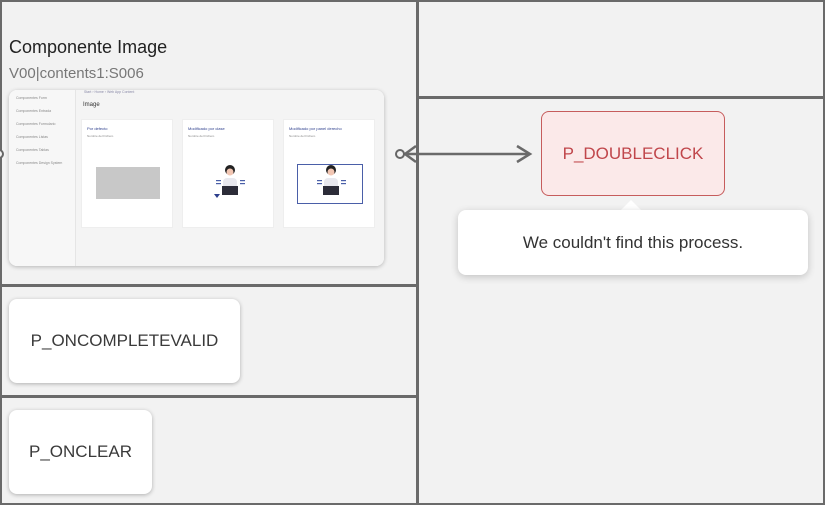  I want to click on tooltip-message: We couldn't find this process., so click(633, 242).